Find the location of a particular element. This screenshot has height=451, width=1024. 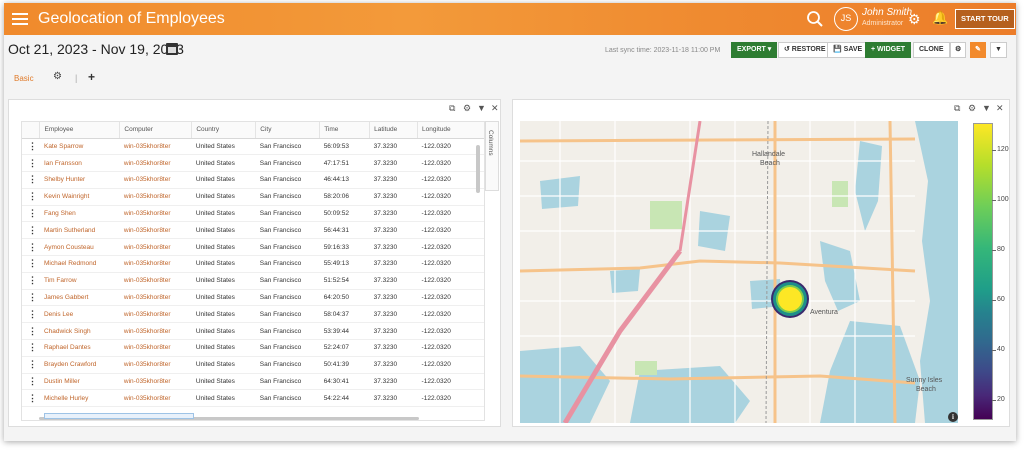

map-copy-icon: ⧉ is located at coordinates (957, 108).